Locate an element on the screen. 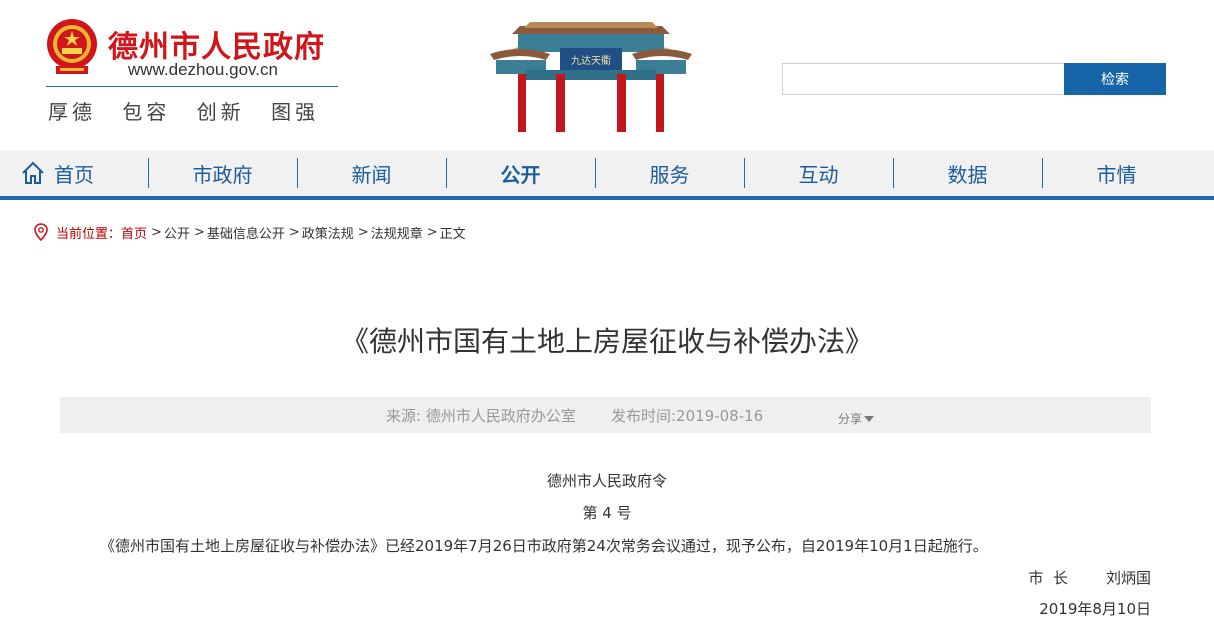 Image resolution: width=1214 pixels, height=640 pixels. decree-number: 第 4 号 is located at coordinates (607, 513).